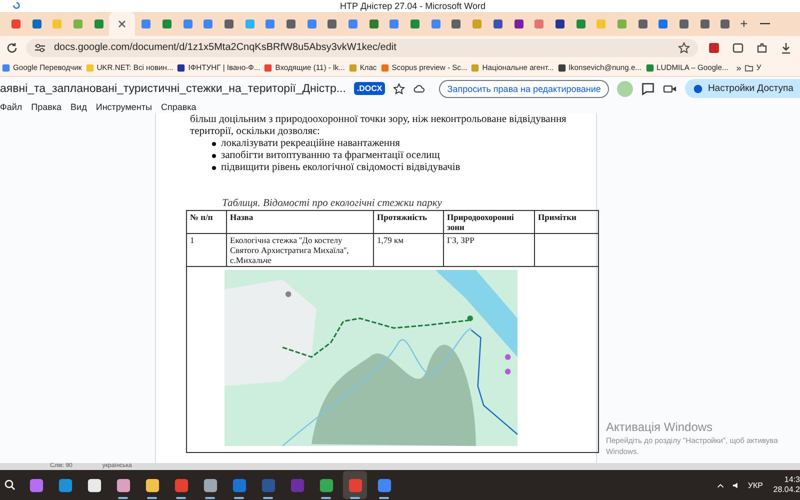 The height and width of the screenshot is (500, 800). What do you see at coordinates (300, 222) in the screenshot?
I see `table-header-cell: Назва` at bounding box center [300, 222].